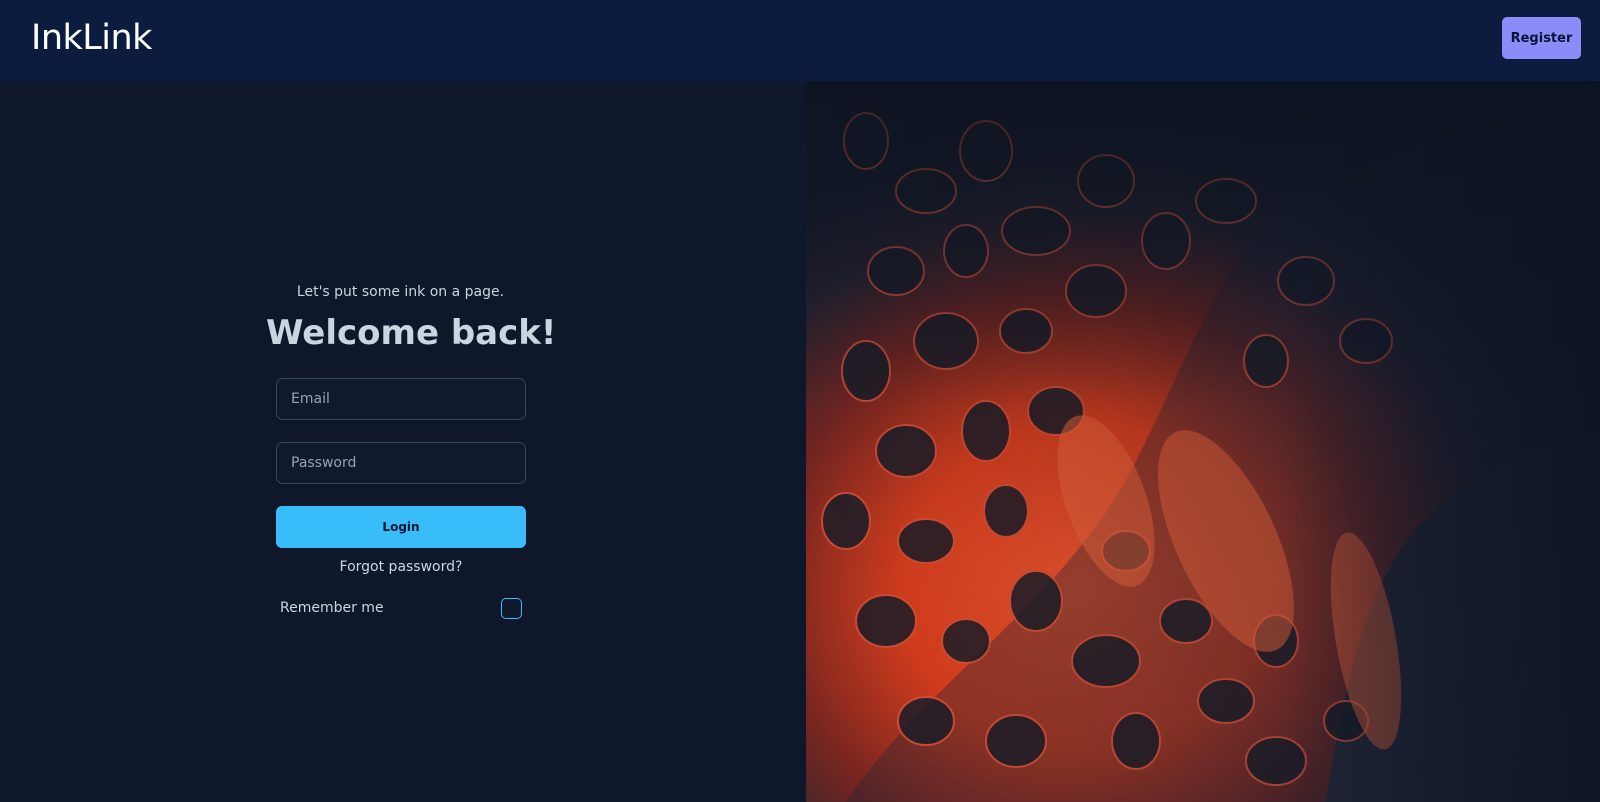 This screenshot has height=802, width=1600. Describe the element at coordinates (401, 463) in the screenshot. I see `password-field` at that location.